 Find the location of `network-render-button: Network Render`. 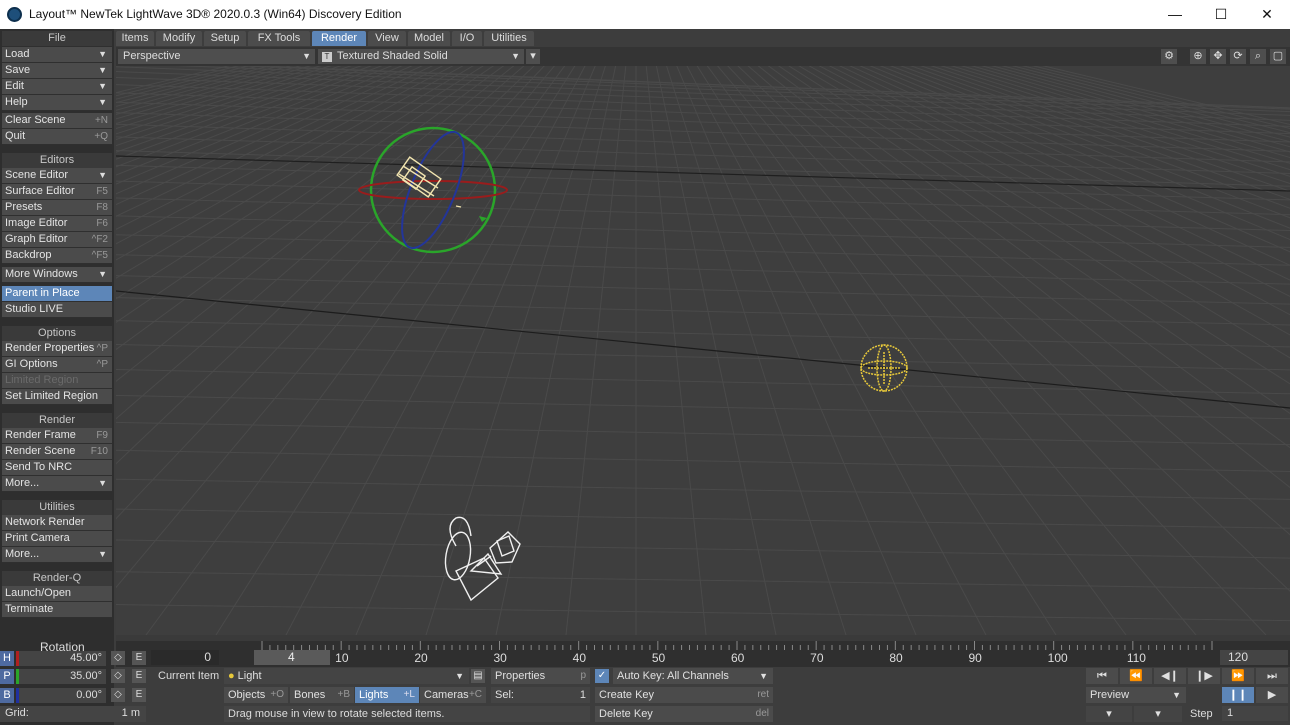

network-render-button: Network Render is located at coordinates (57, 523).